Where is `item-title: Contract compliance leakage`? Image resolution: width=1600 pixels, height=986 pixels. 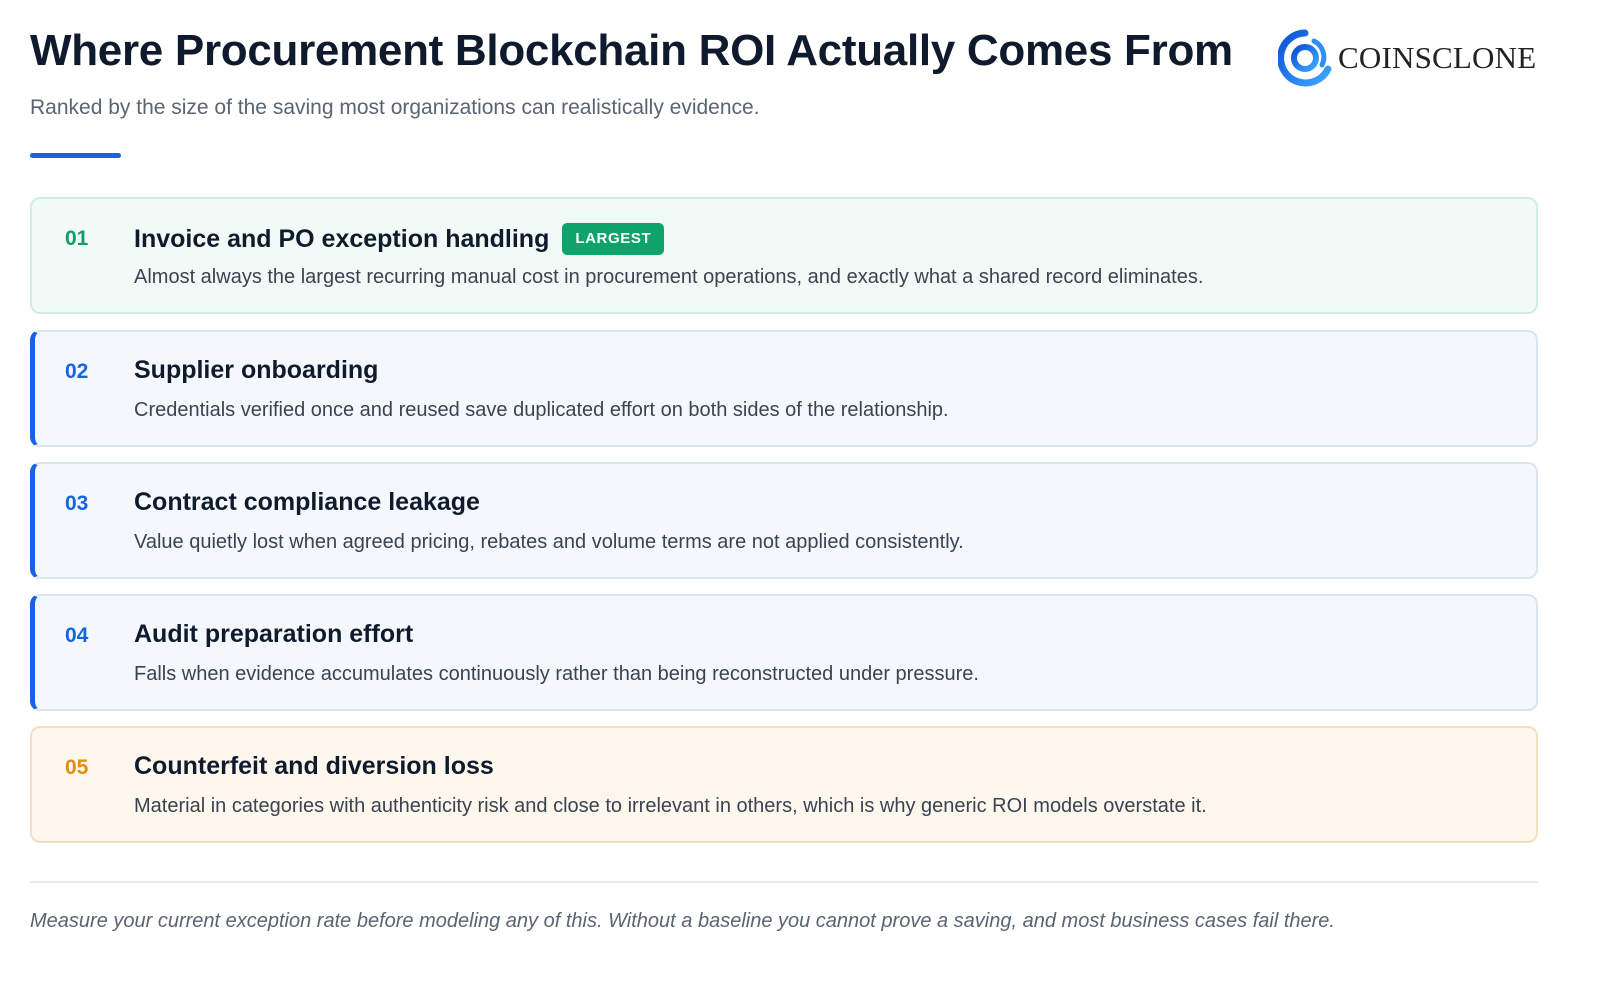 item-title: Contract compliance leakage is located at coordinates (307, 502).